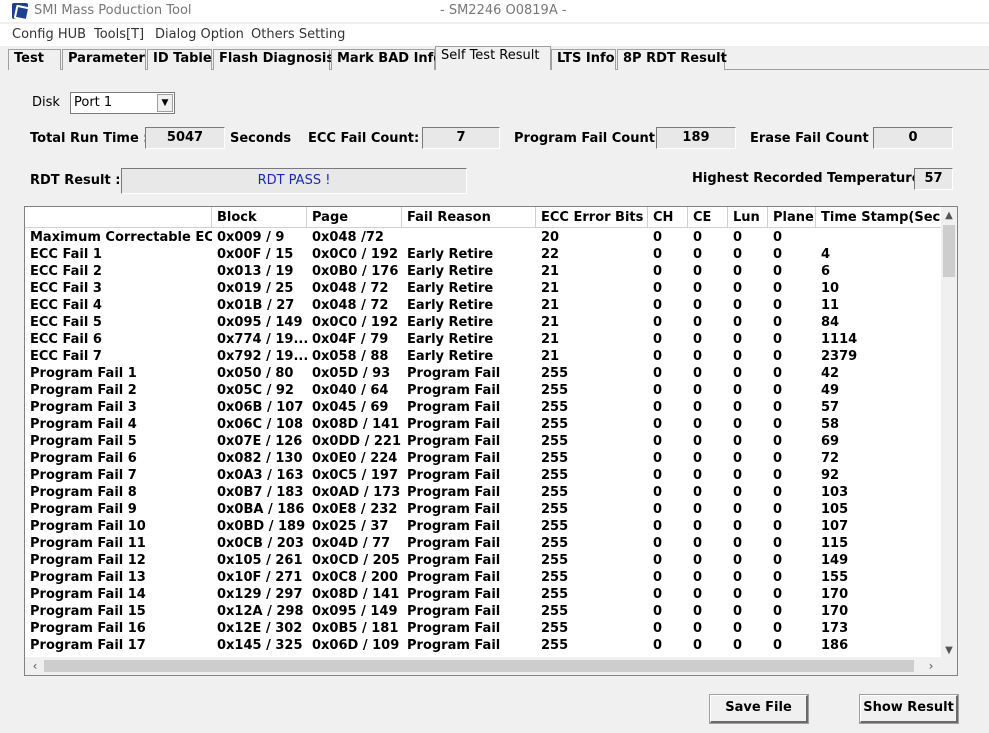  Describe the element at coordinates (34, 59) in the screenshot. I see `tab-test: Test` at that location.